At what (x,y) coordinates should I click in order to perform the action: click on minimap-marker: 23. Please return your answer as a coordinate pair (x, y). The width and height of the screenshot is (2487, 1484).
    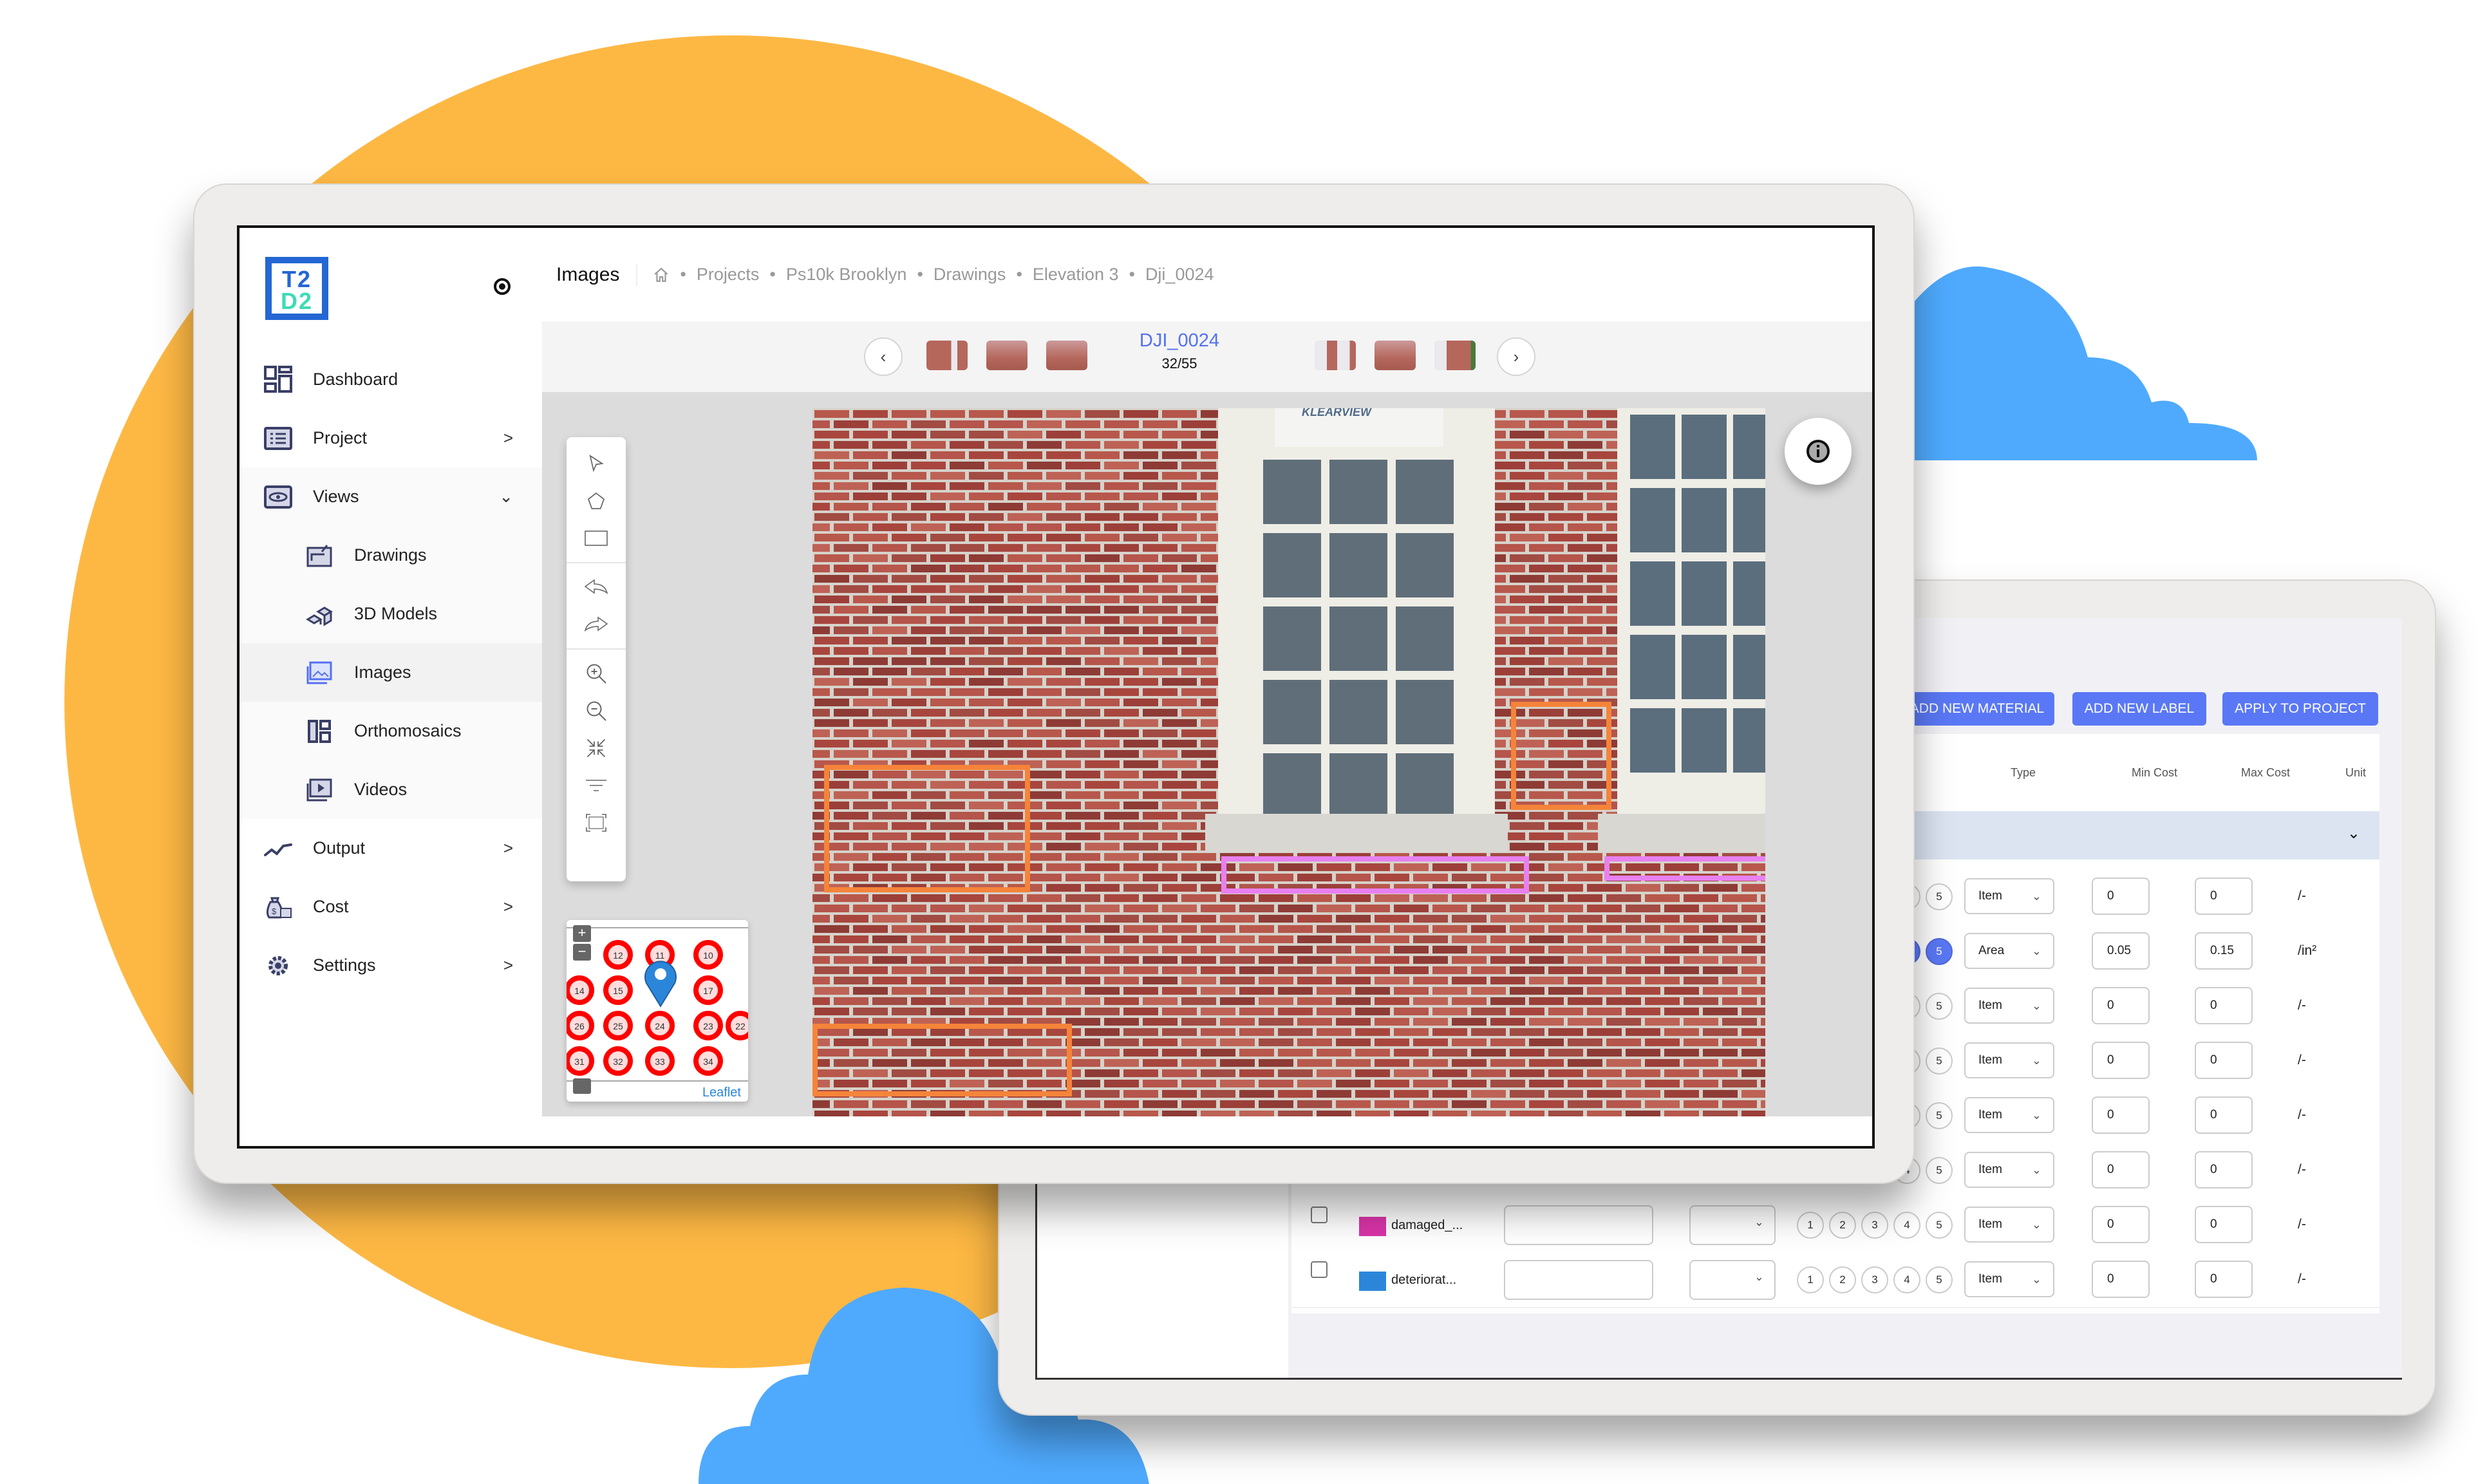
    Looking at the image, I should click on (708, 1025).